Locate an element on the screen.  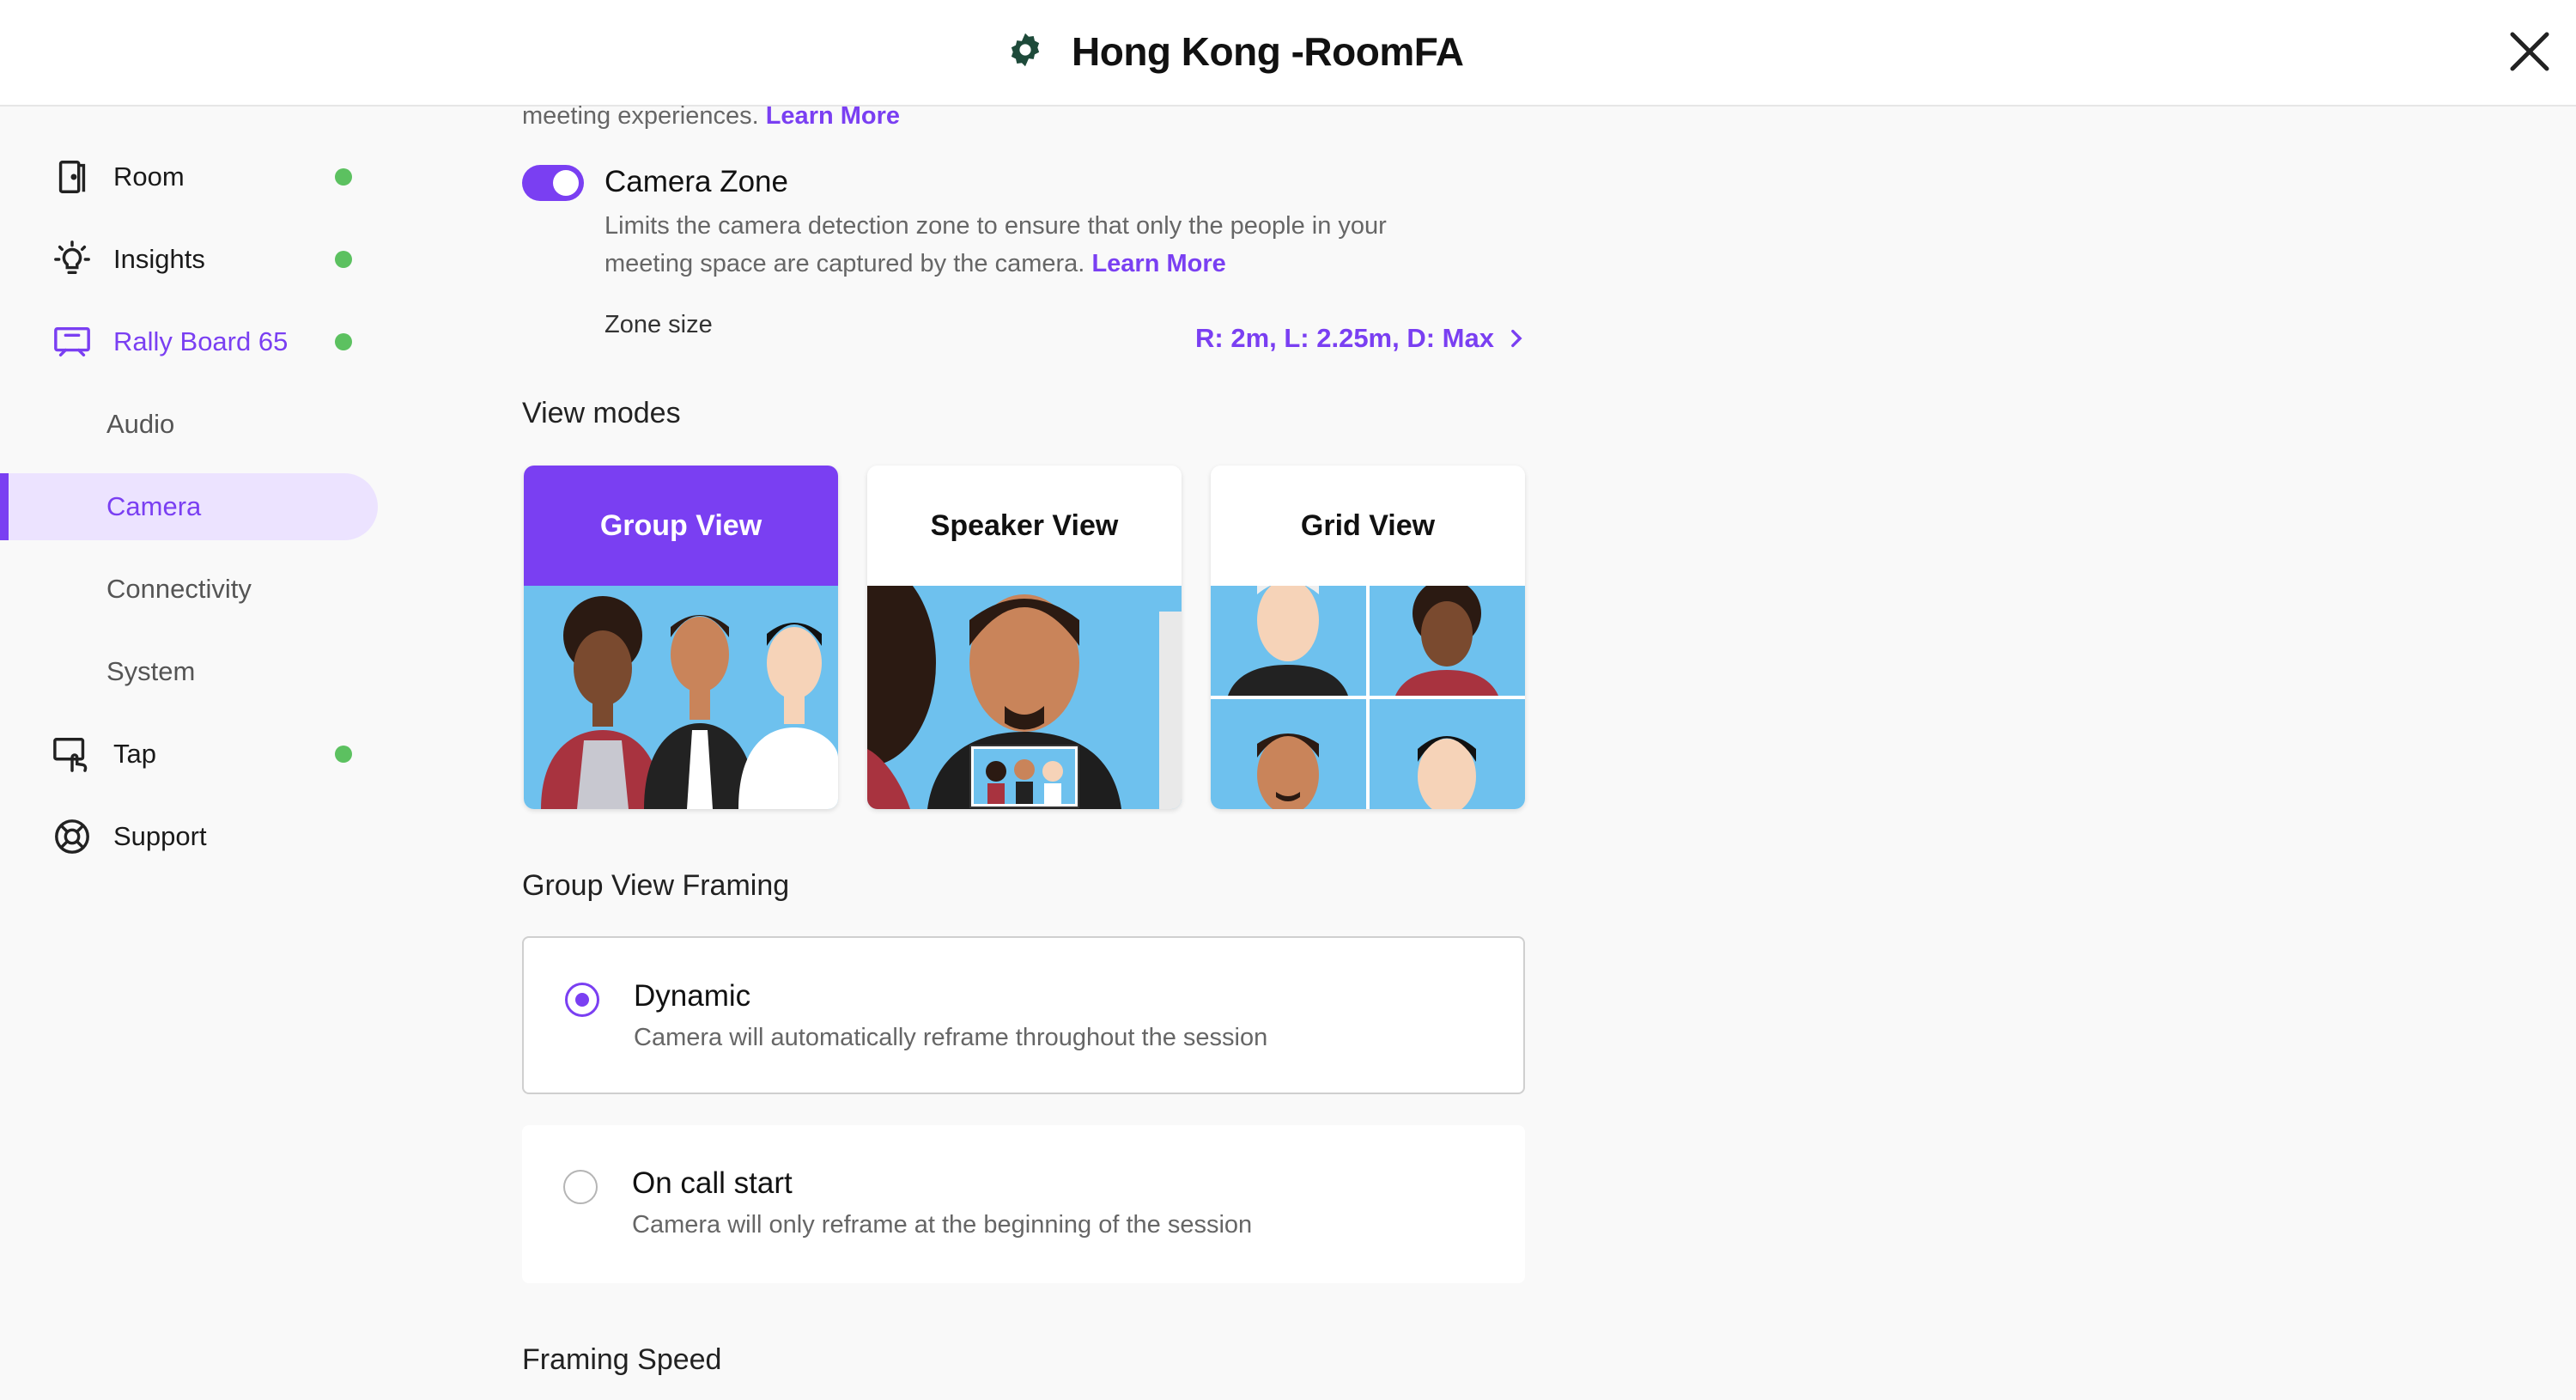
sidebar-item-support: Support is located at coordinates (189, 837).